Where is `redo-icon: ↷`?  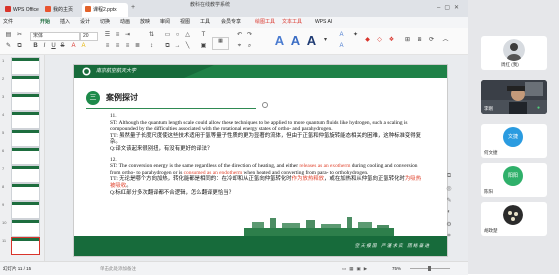 redo-icon: ↷ is located at coordinates (249, 35).